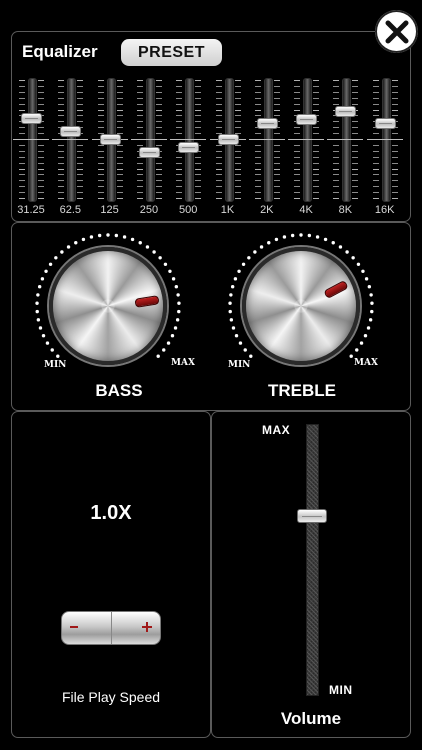 The width and height of the screenshot is (422, 750). I want to click on speed-stepper, so click(111, 628).